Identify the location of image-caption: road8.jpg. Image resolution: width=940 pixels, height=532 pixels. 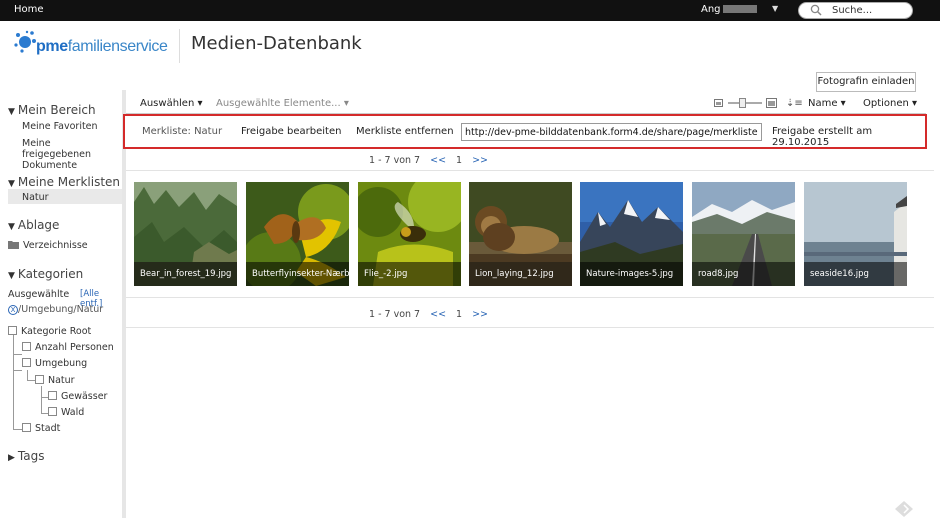
(743, 274).